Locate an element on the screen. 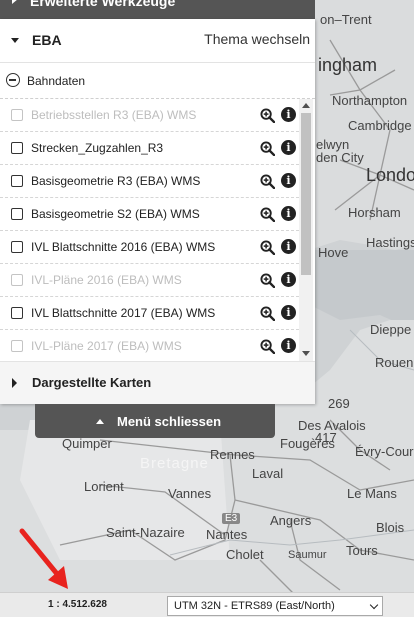 The width and height of the screenshot is (414, 617). layer-row: Strecken_Zugzahlen_R3 i is located at coordinates (149, 148).